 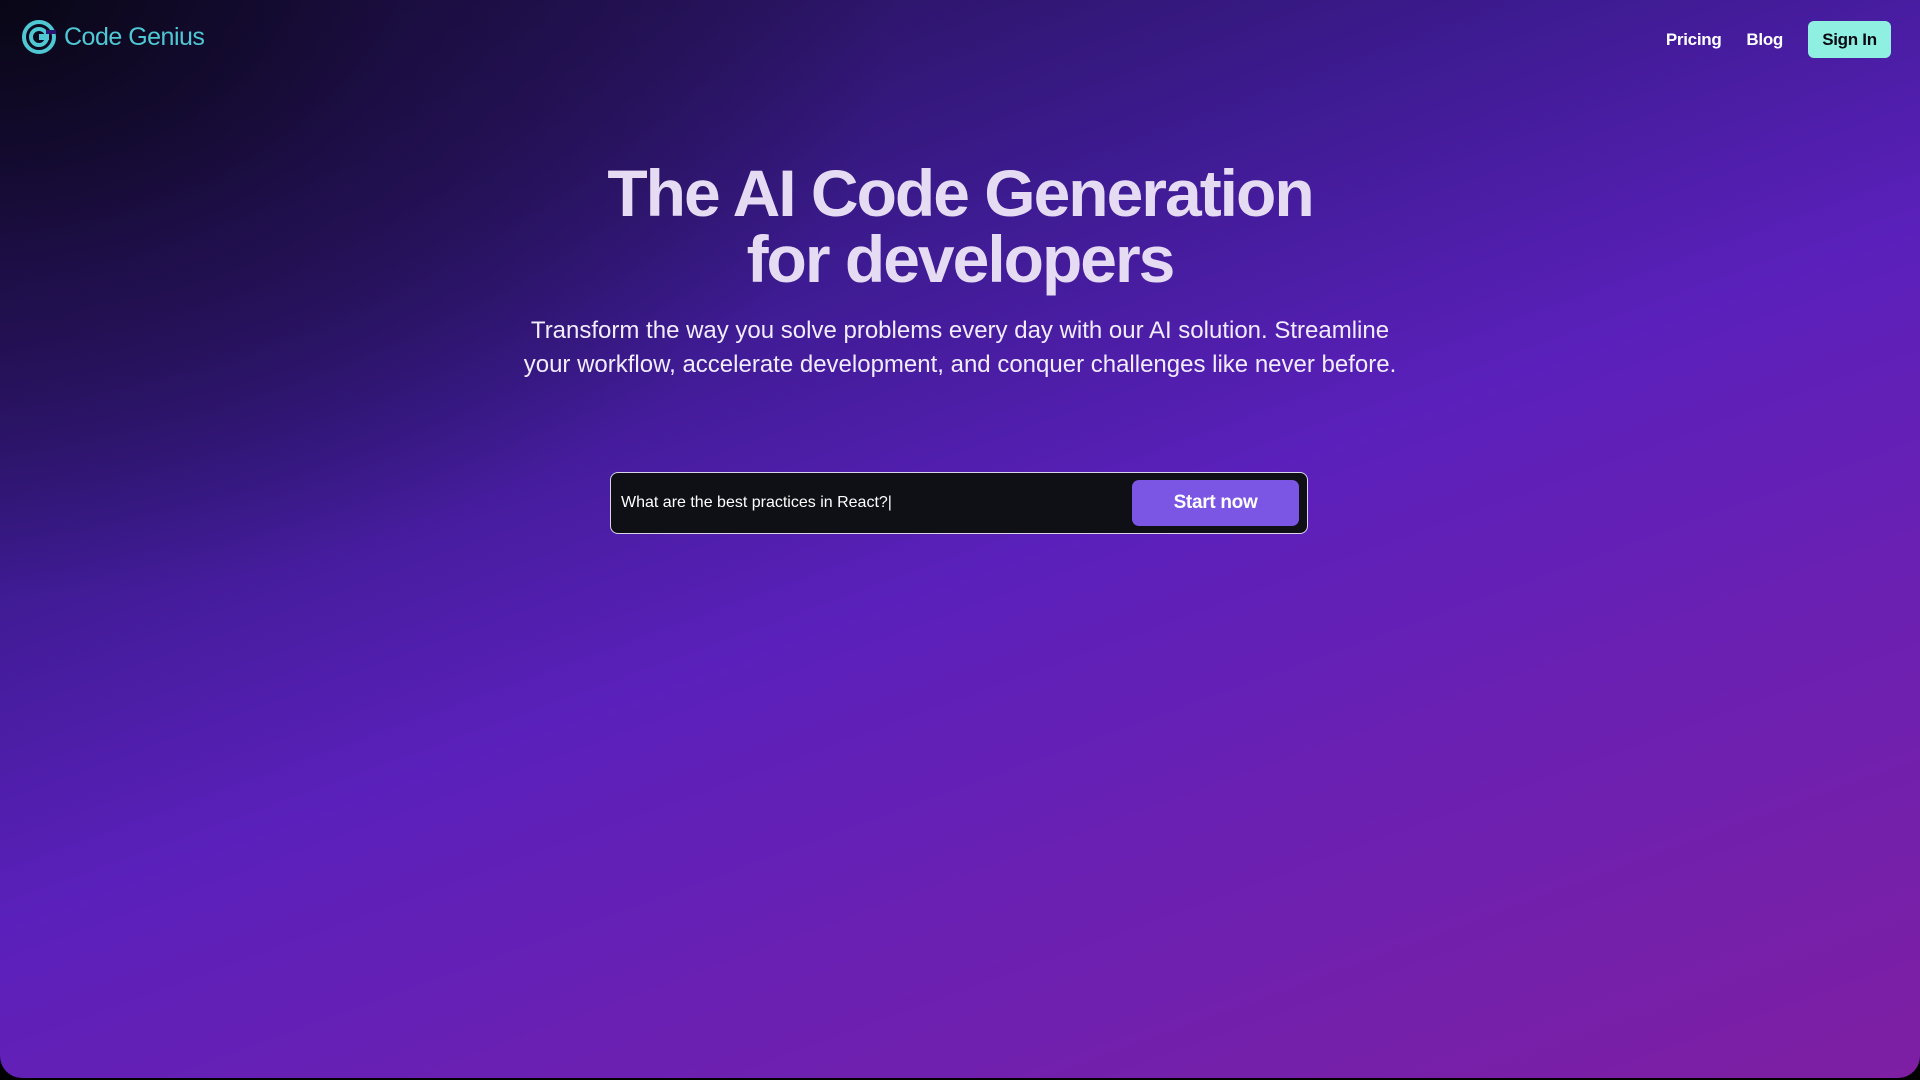 I want to click on hero-title-line-1: The AI Code Generation, so click(x=960, y=193).